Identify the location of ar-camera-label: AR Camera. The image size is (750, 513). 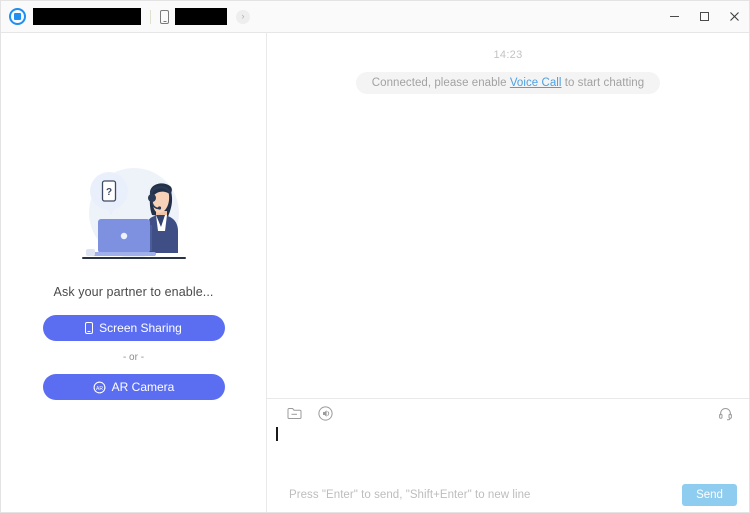
(143, 387).